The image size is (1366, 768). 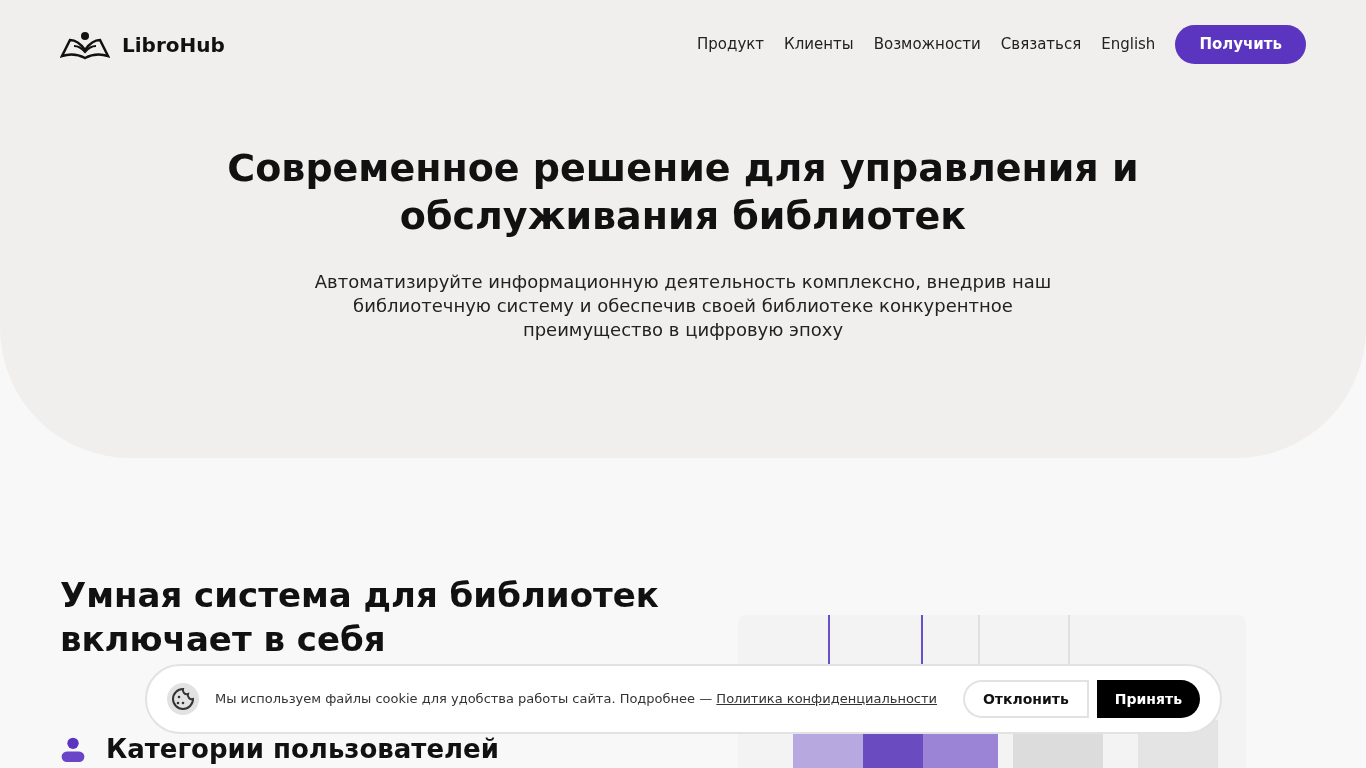 What do you see at coordinates (302, 749) in the screenshot?
I see `feature-title: Категории пользователей` at bounding box center [302, 749].